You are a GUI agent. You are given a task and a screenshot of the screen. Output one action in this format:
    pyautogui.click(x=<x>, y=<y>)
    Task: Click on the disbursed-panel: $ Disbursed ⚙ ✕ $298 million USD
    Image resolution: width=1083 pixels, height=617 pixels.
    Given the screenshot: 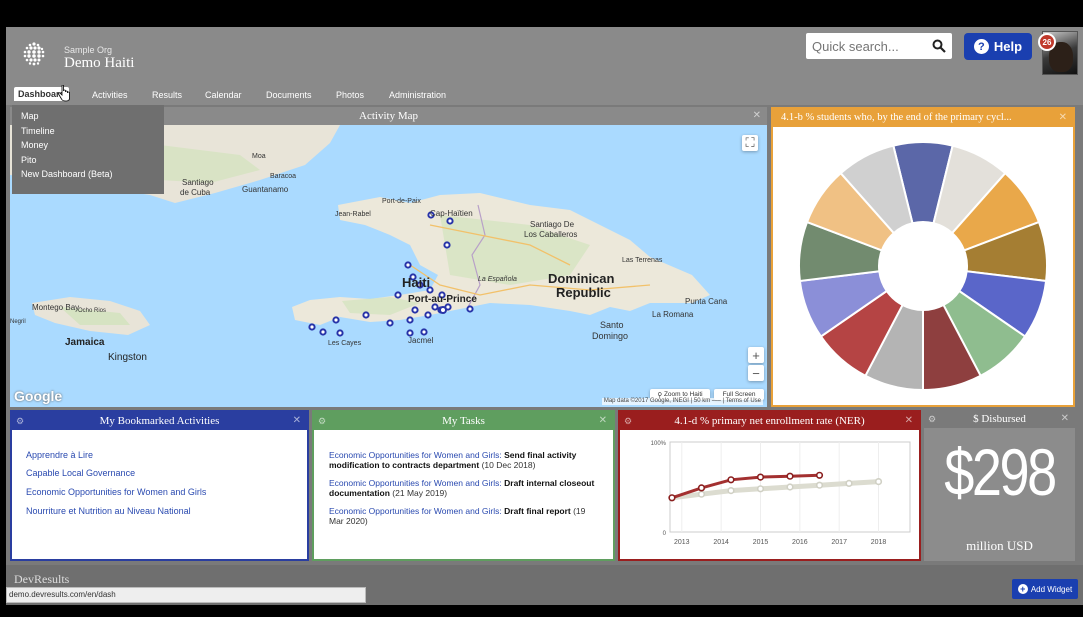 What is the action you would take?
    pyautogui.click(x=999, y=485)
    